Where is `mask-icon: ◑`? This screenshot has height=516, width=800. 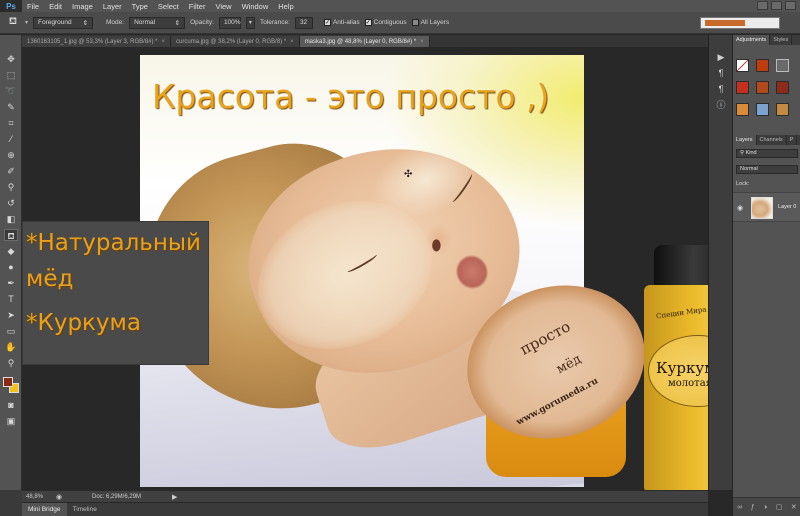
mask-icon: ◑ is located at coordinates (765, 507).